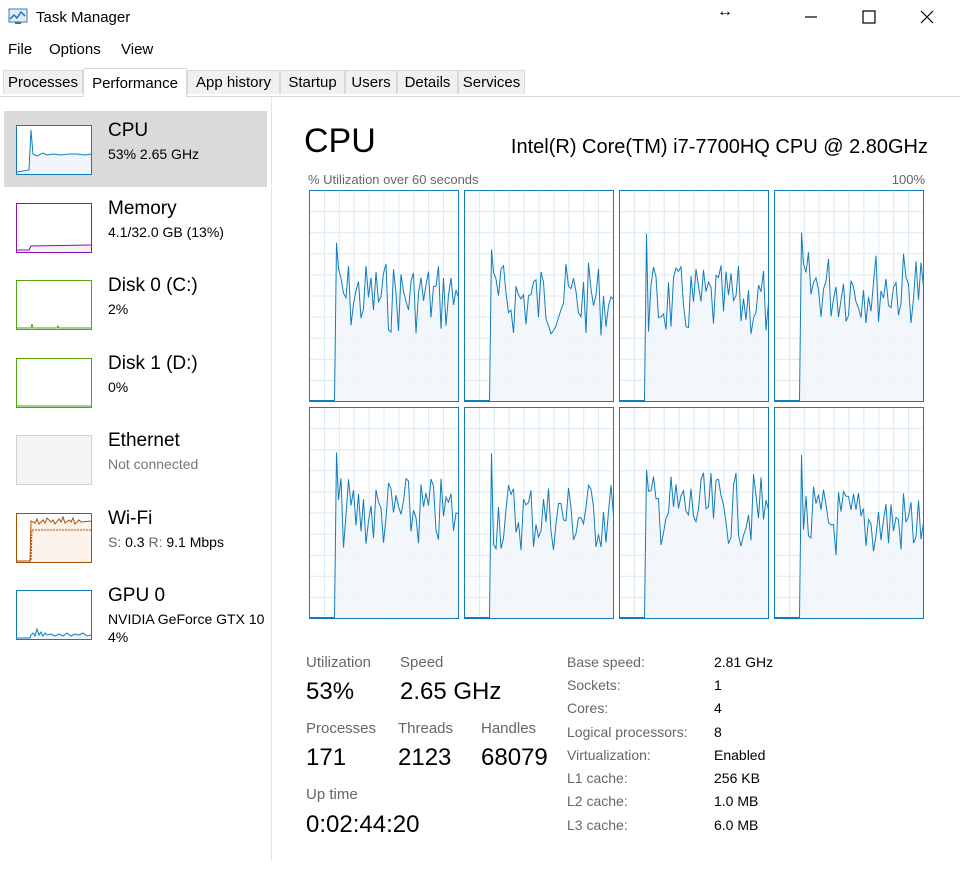  I want to click on task-manager-icon, so click(18, 16).